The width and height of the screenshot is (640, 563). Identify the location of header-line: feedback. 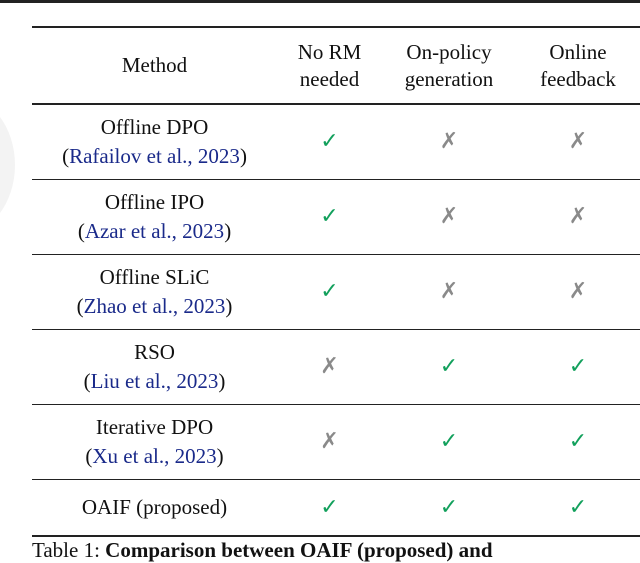
(578, 78).